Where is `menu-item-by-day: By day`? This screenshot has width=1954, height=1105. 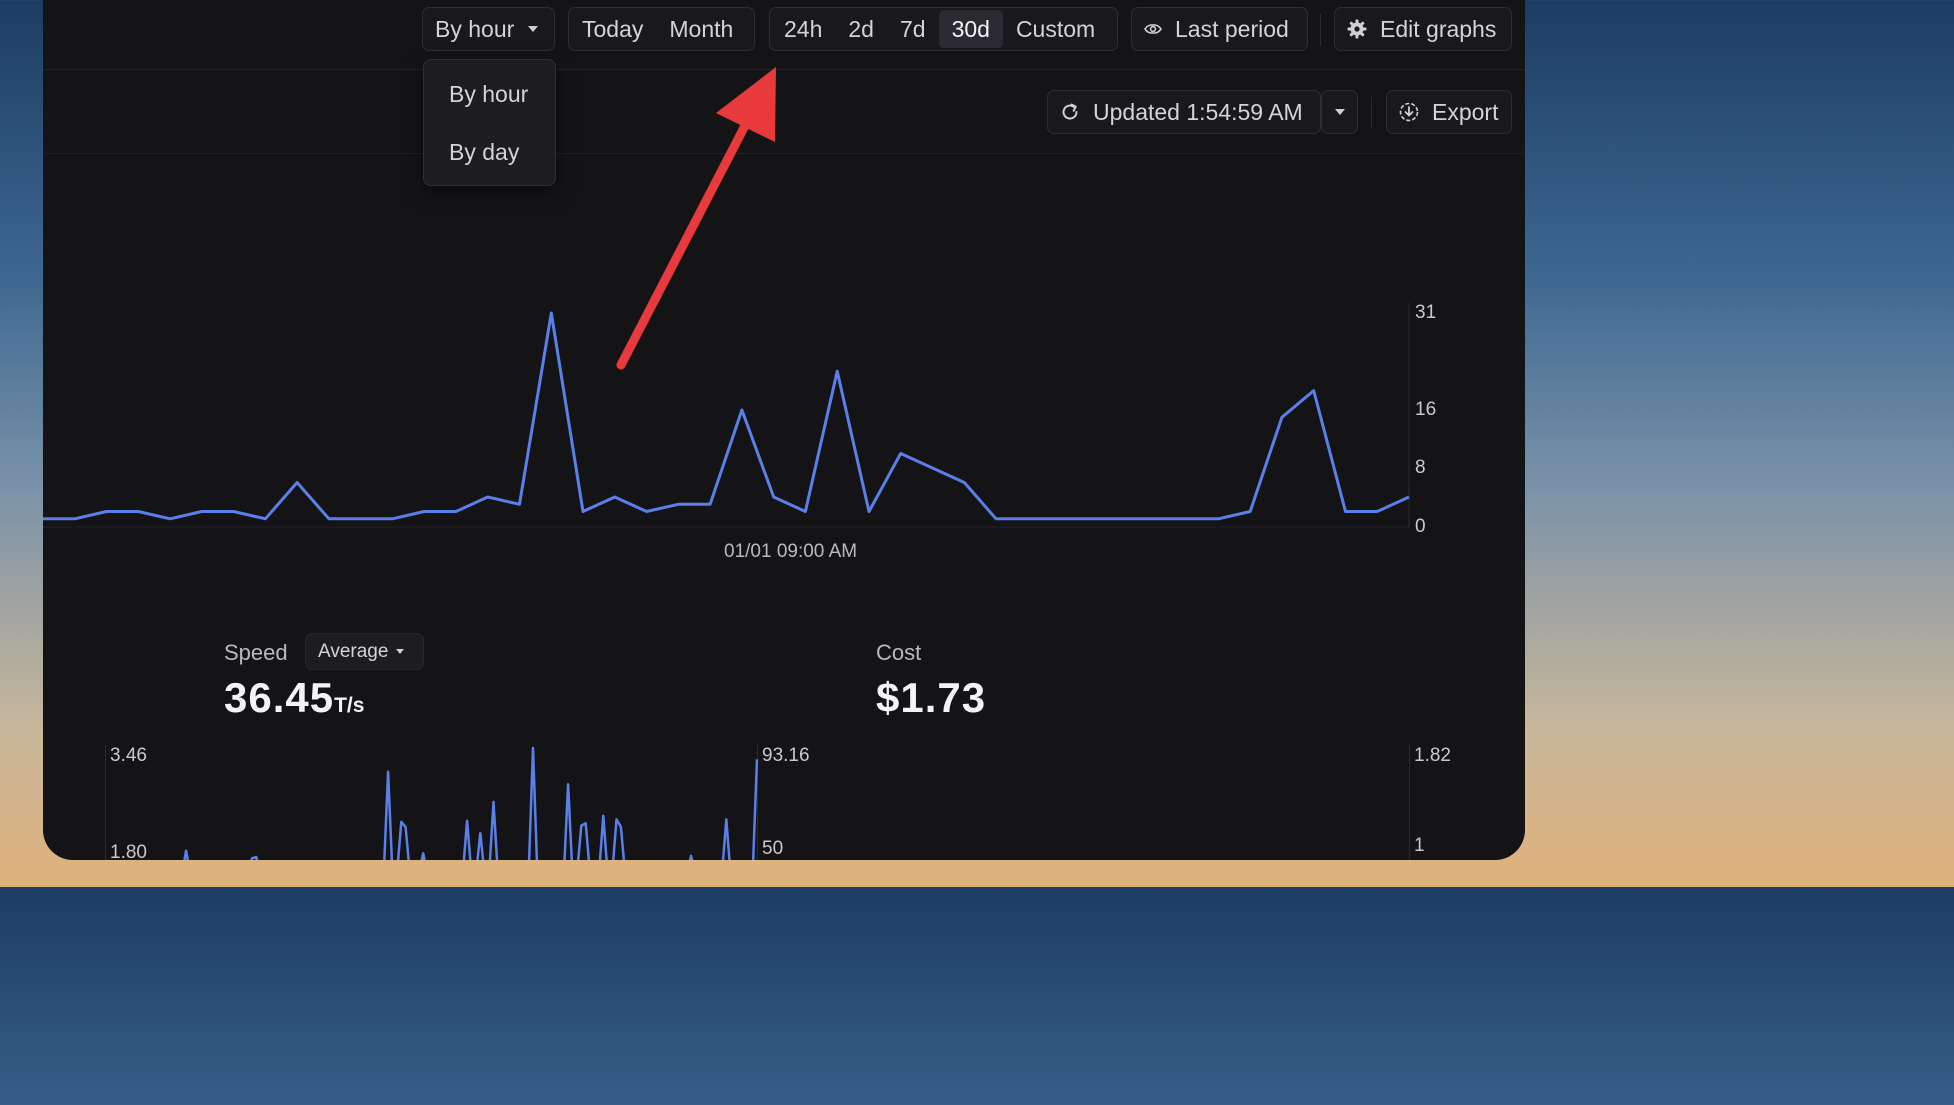
menu-item-by-day: By day is located at coordinates (484, 152).